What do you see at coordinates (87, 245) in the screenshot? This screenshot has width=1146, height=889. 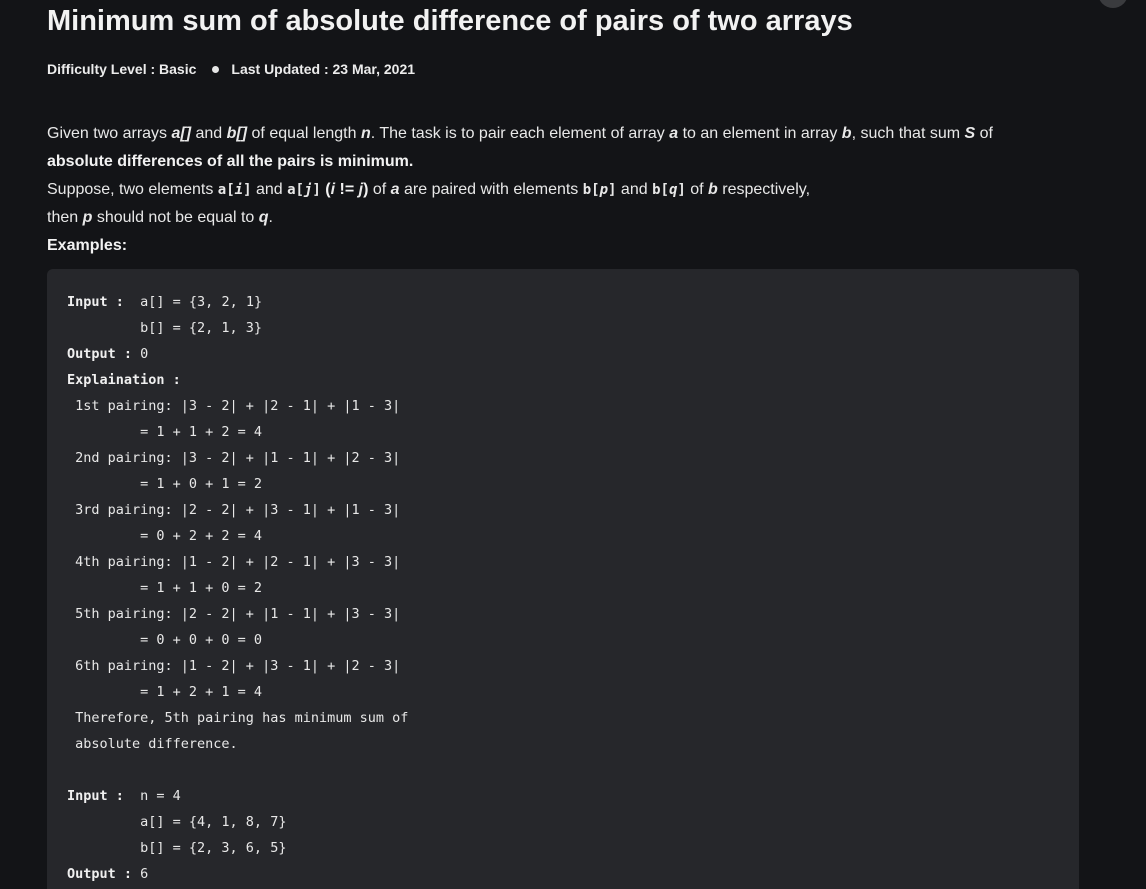 I see `bold-text: Examples:` at bounding box center [87, 245].